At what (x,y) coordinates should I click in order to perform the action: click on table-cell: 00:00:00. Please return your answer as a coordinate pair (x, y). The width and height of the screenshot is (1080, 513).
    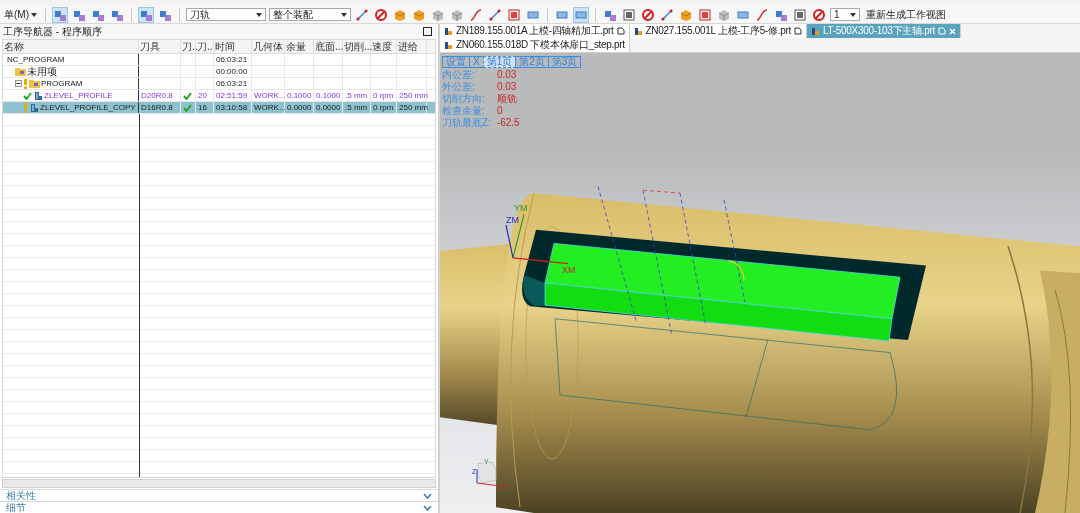
    Looking at the image, I should click on (232, 71).